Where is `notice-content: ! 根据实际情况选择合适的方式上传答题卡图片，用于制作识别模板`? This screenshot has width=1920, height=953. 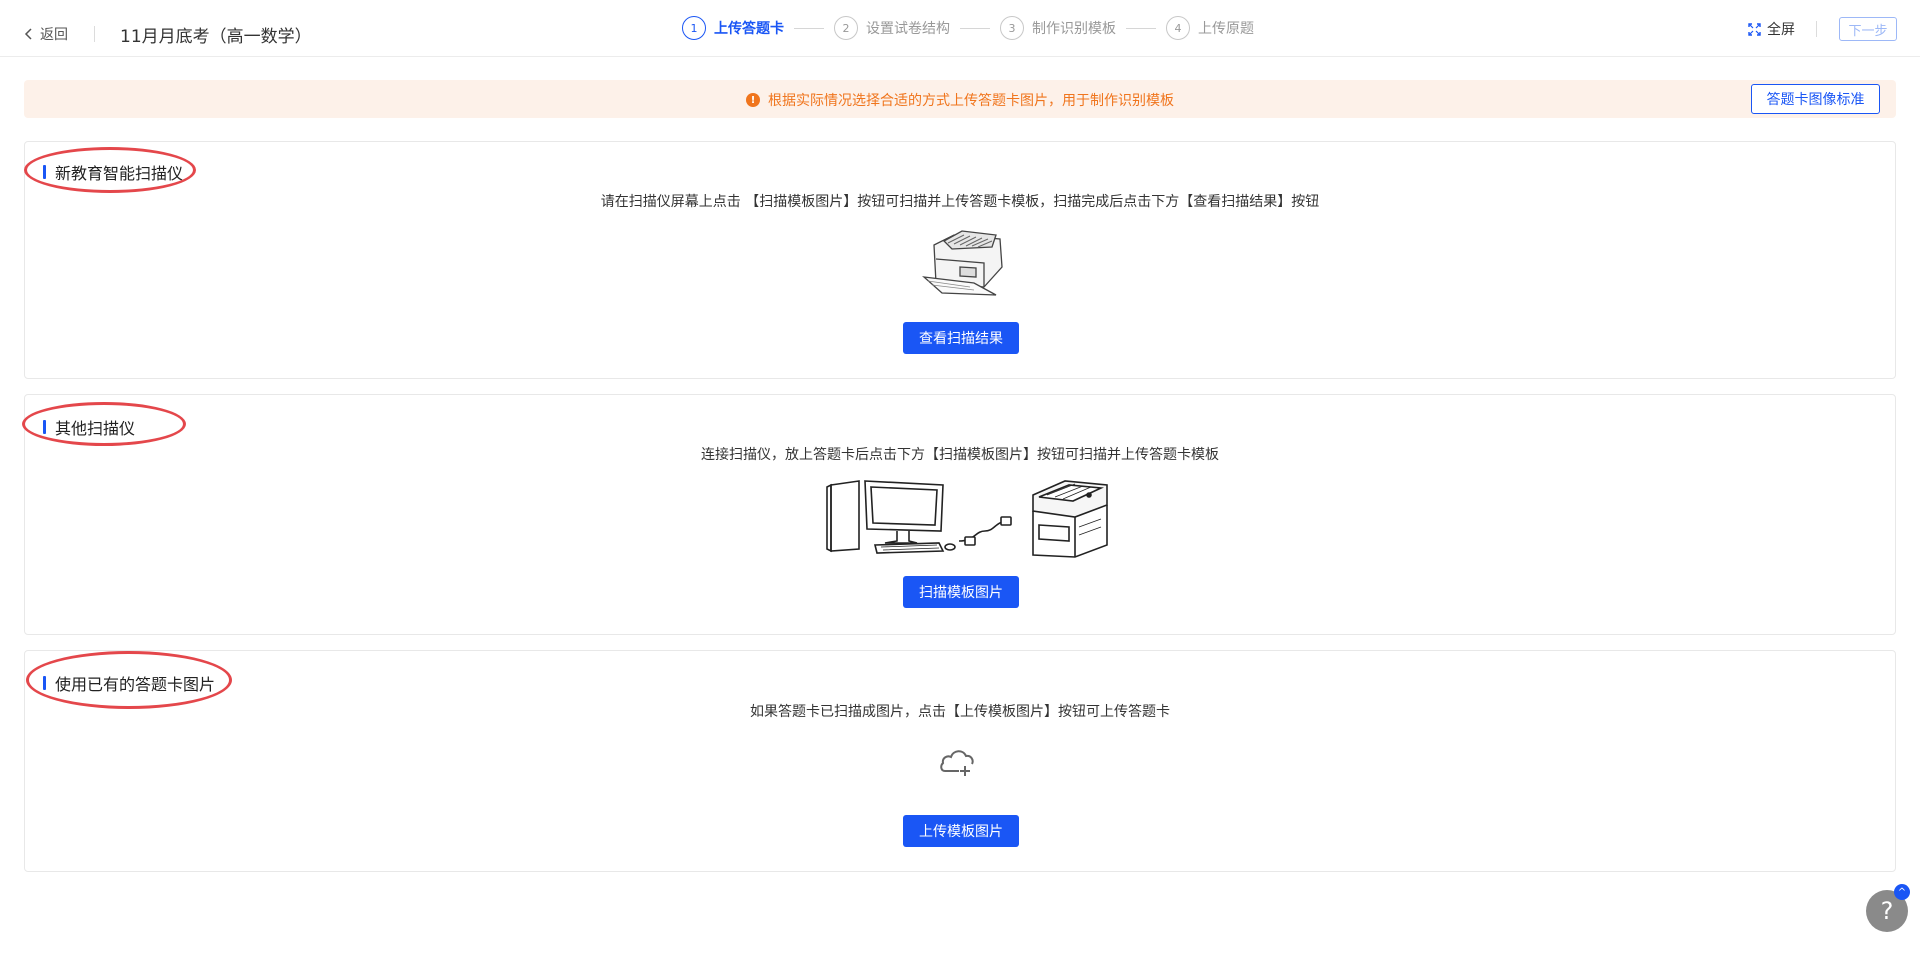 notice-content: ! 根据实际情况选择合适的方式上传答题卡图片，用于制作识别模板 is located at coordinates (960, 100).